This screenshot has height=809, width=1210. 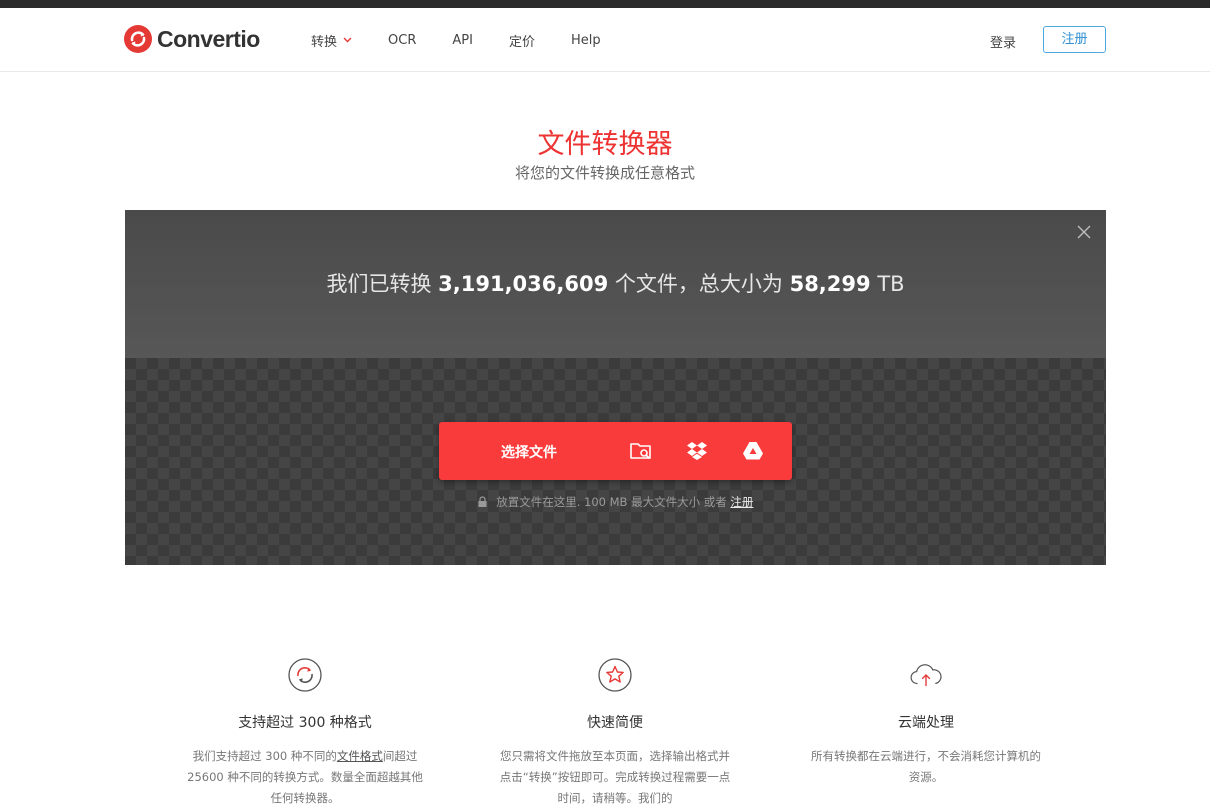 I want to click on stats-banner: 我们已转换 3,191,036,609 个文件，总大小为 58,299 TB, so click(x=615, y=284).